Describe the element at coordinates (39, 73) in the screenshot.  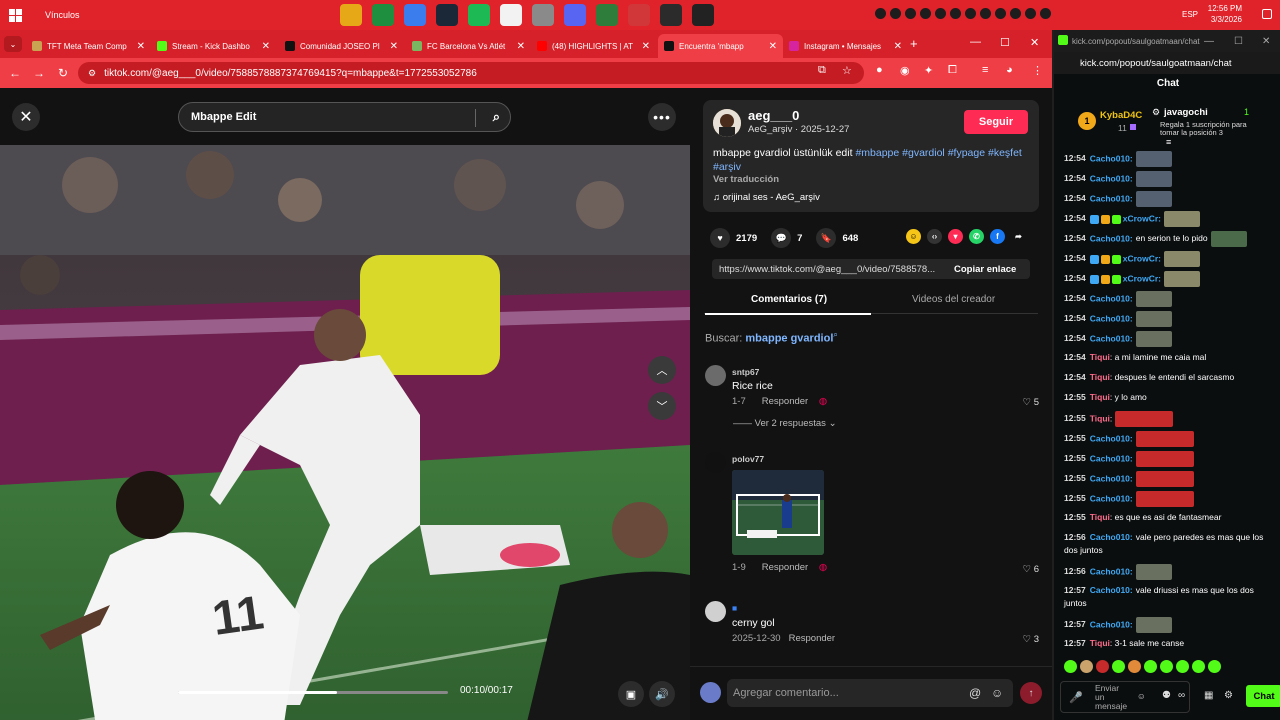
I see `forward-icon: →` at that location.